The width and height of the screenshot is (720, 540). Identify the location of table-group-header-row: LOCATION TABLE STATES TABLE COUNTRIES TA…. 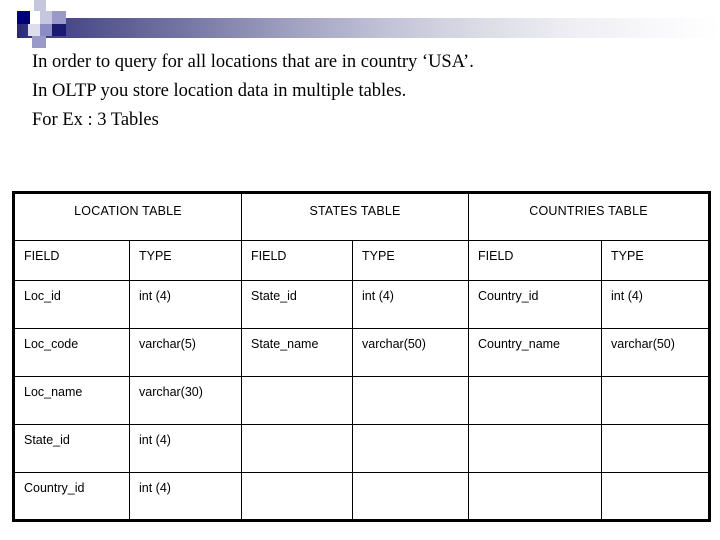
(361, 216).